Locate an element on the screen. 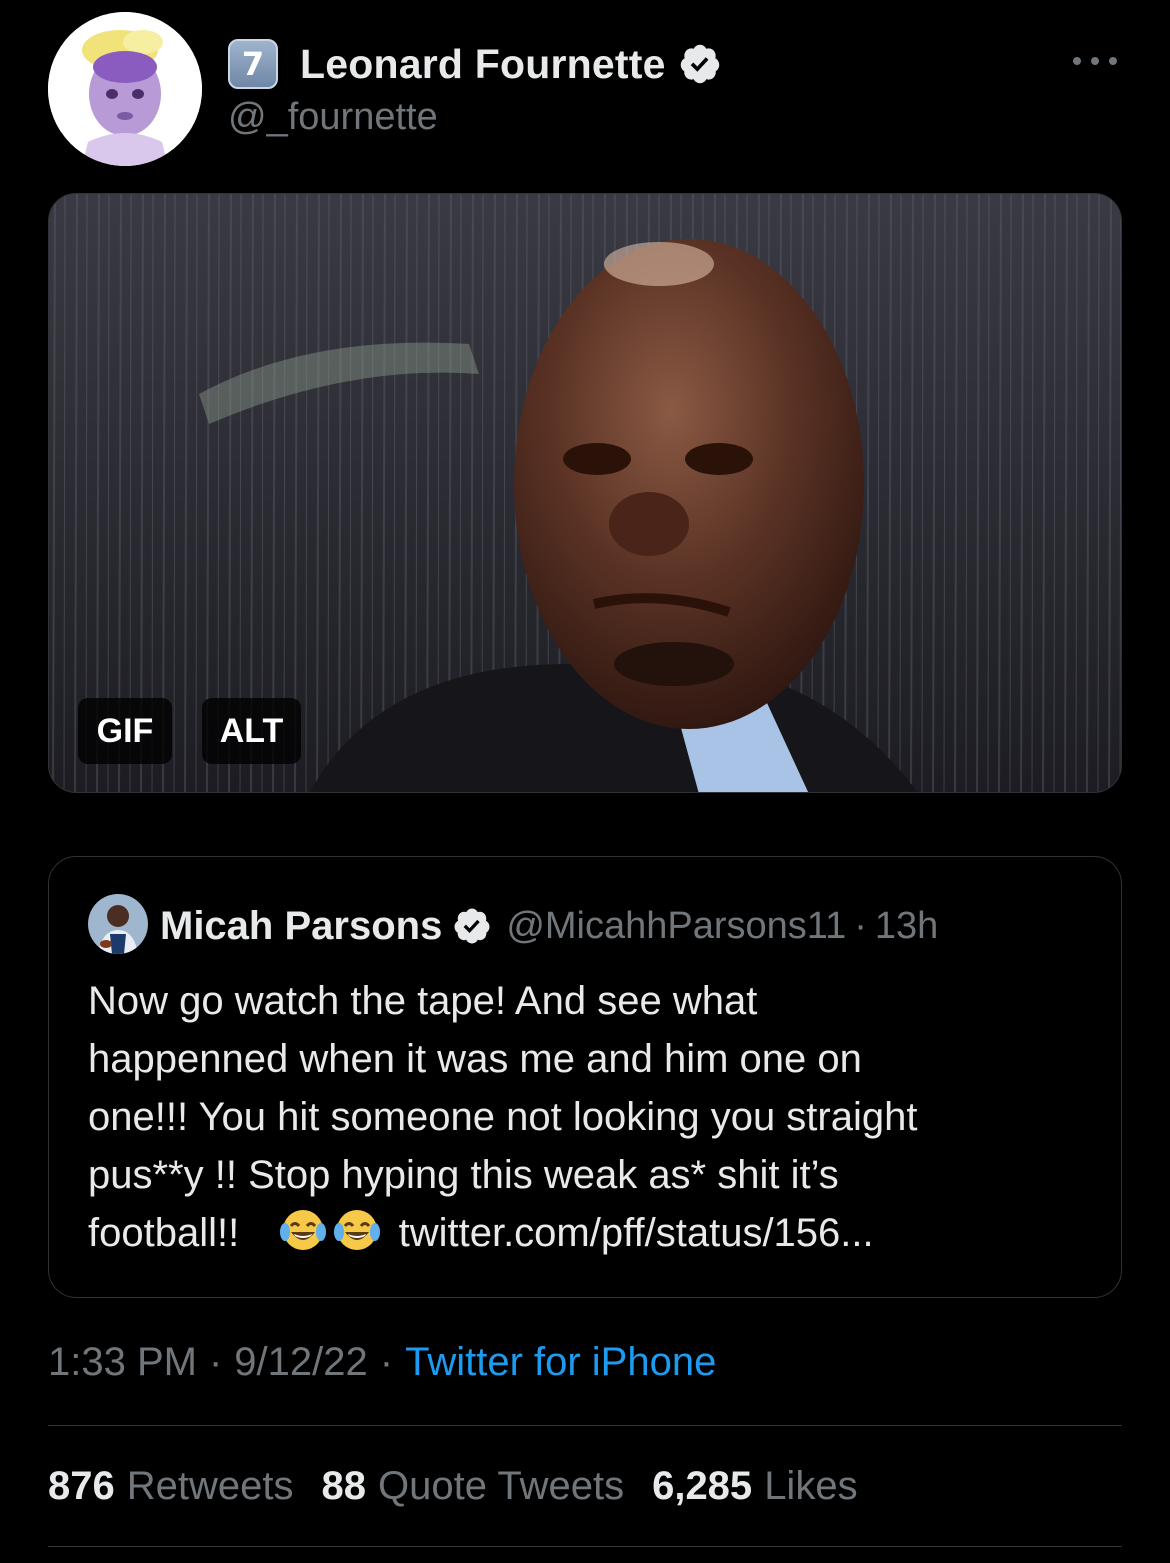 The height and width of the screenshot is (1563, 1170). author-name-row: 7 Leonard Fournette is located at coordinates (475, 64).